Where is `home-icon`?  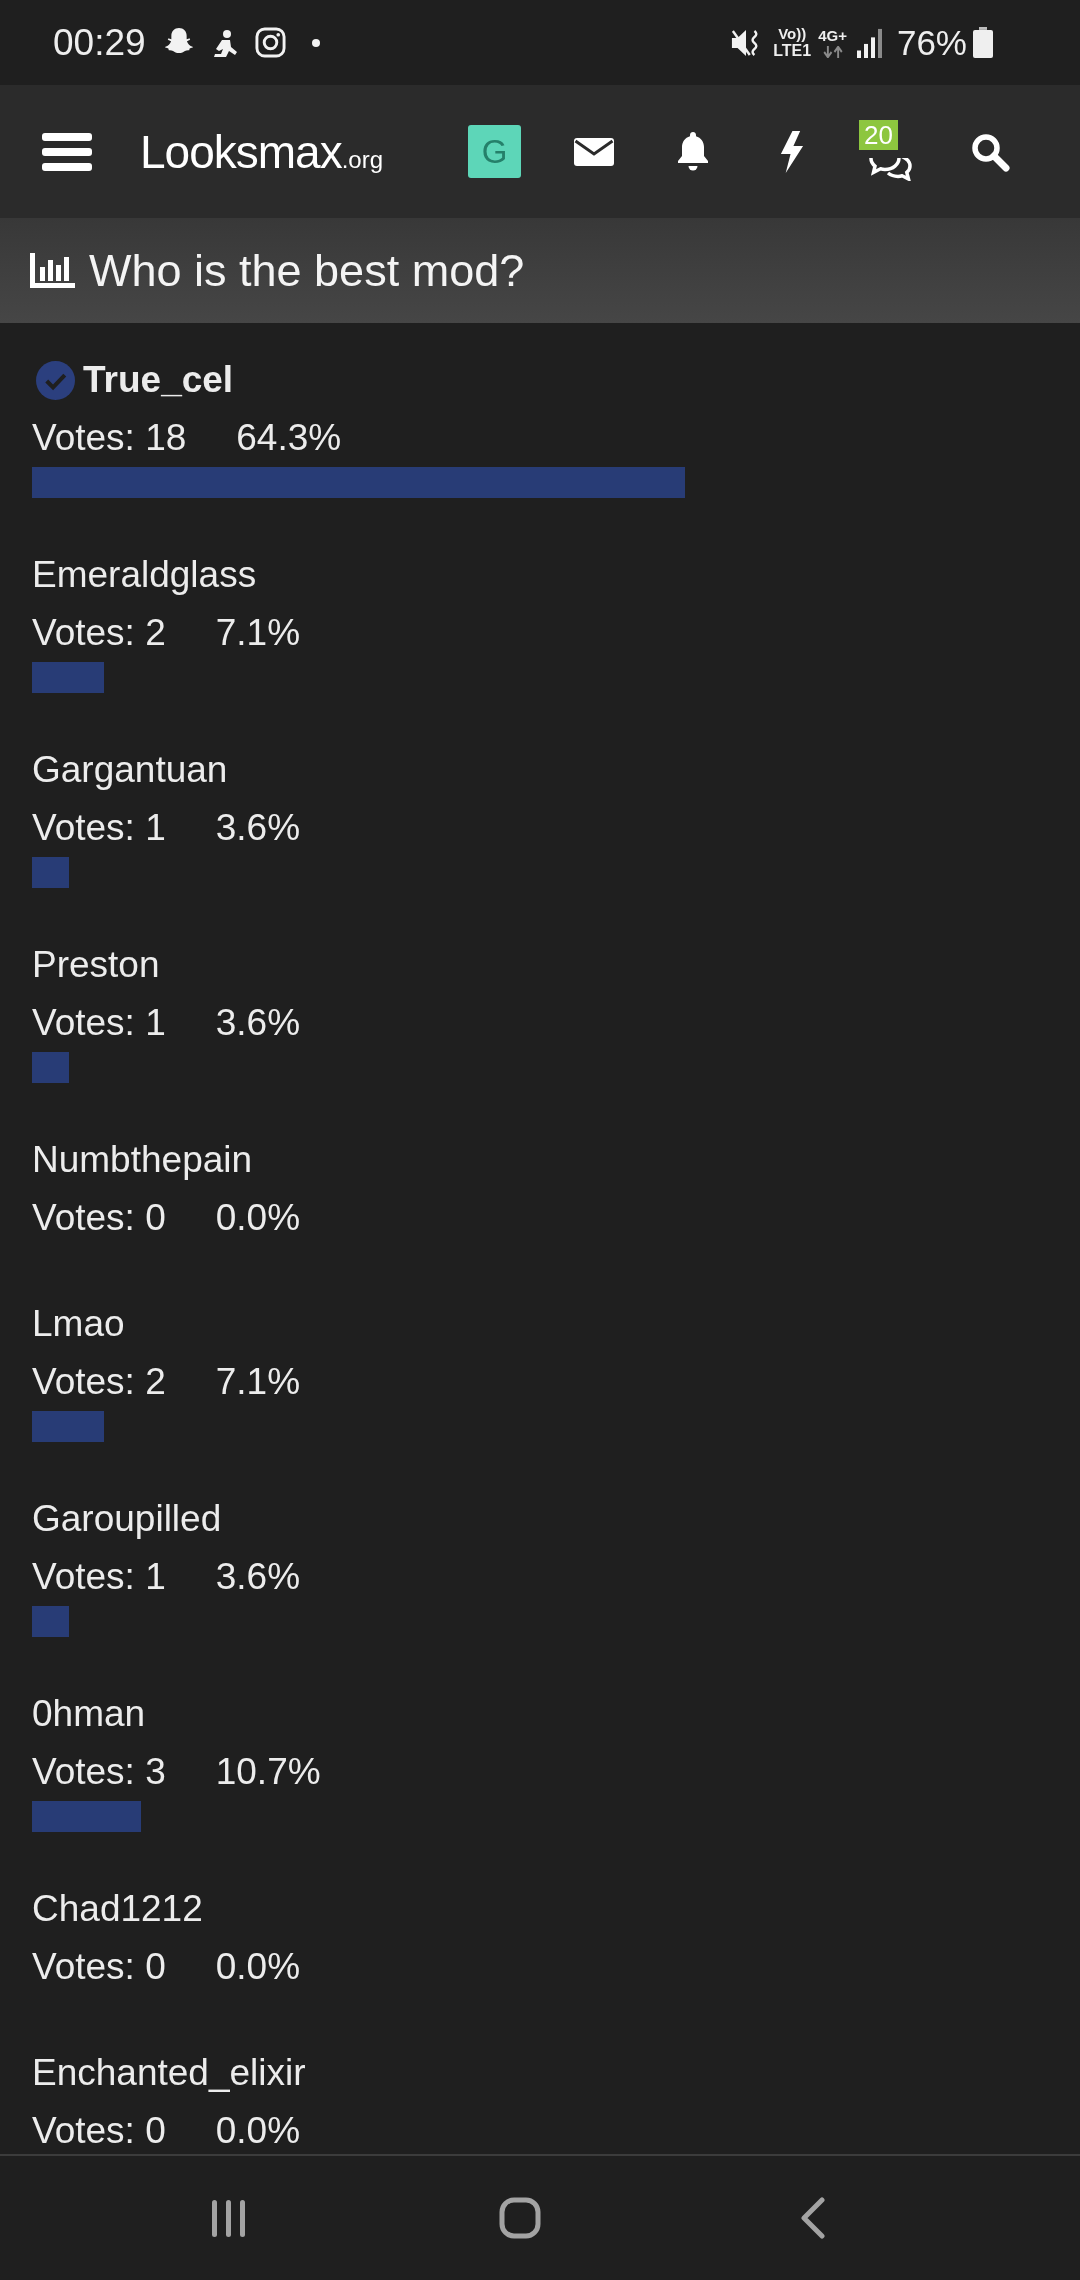 home-icon is located at coordinates (520, 2218).